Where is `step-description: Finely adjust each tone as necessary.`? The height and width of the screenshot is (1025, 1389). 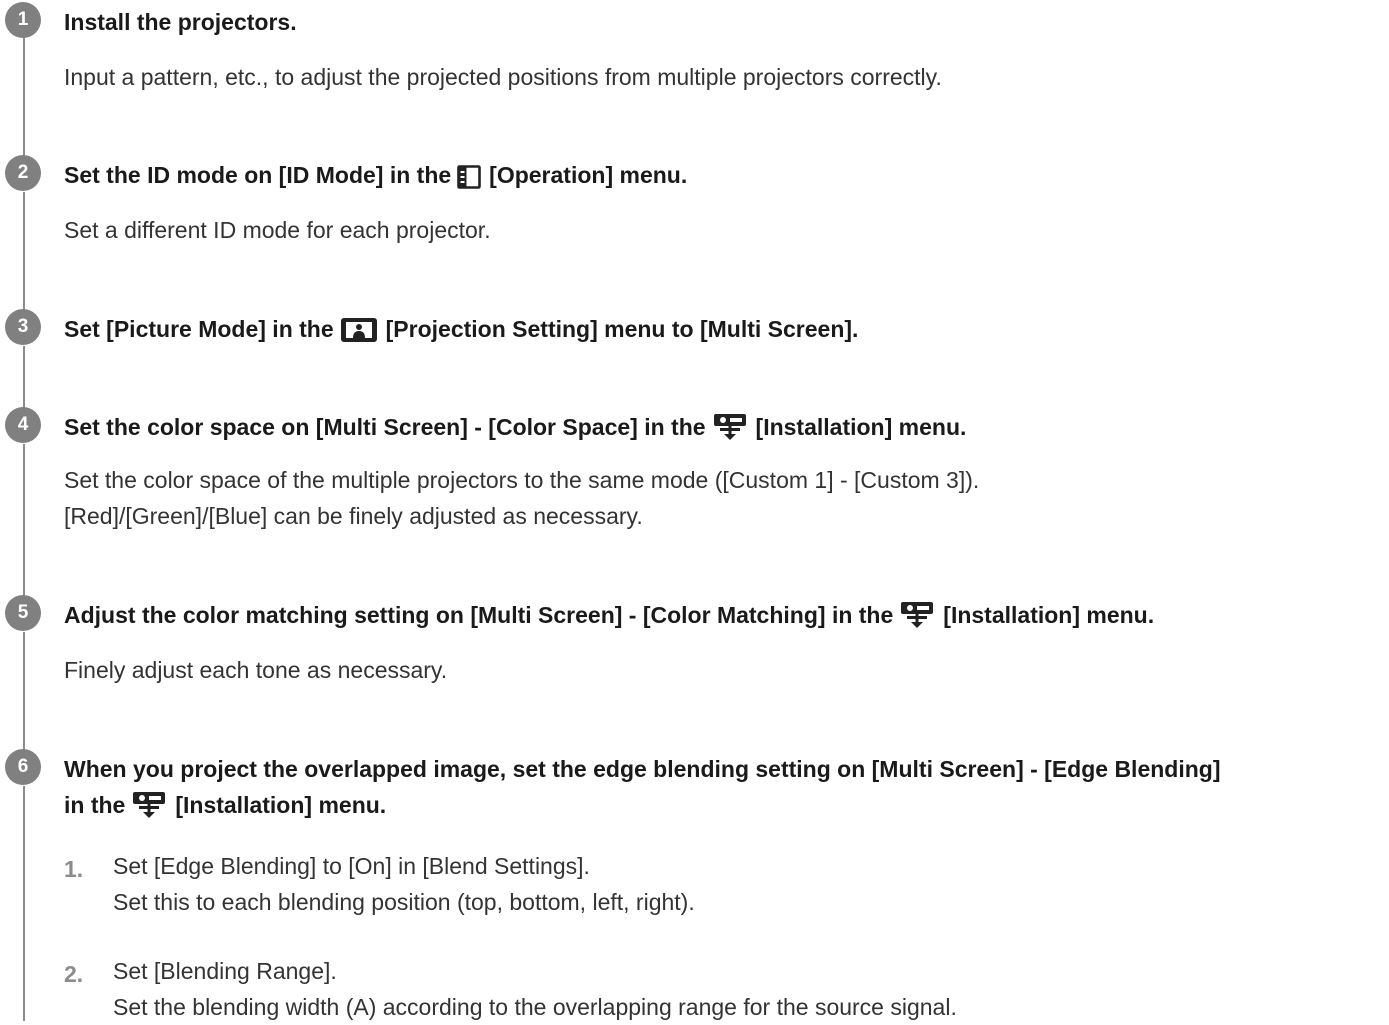 step-description: Finely adjust each tone as necessary. is located at coordinates (256, 670).